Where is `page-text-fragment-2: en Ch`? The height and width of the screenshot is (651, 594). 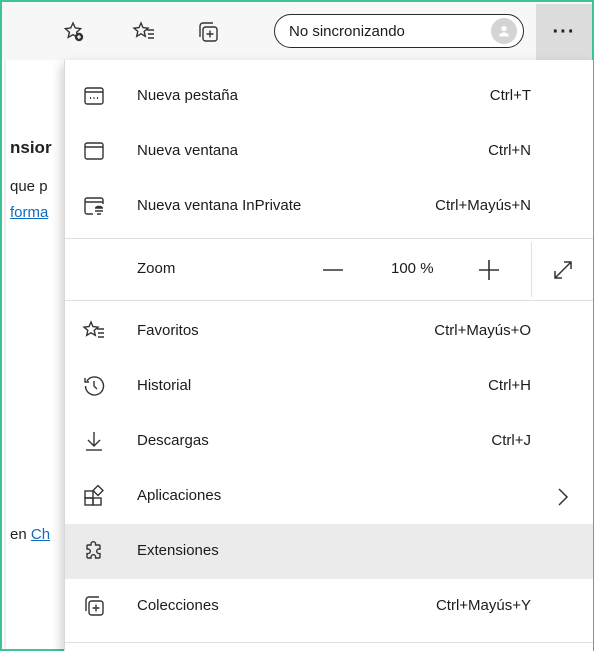 page-text-fragment-2: en Ch is located at coordinates (30, 534).